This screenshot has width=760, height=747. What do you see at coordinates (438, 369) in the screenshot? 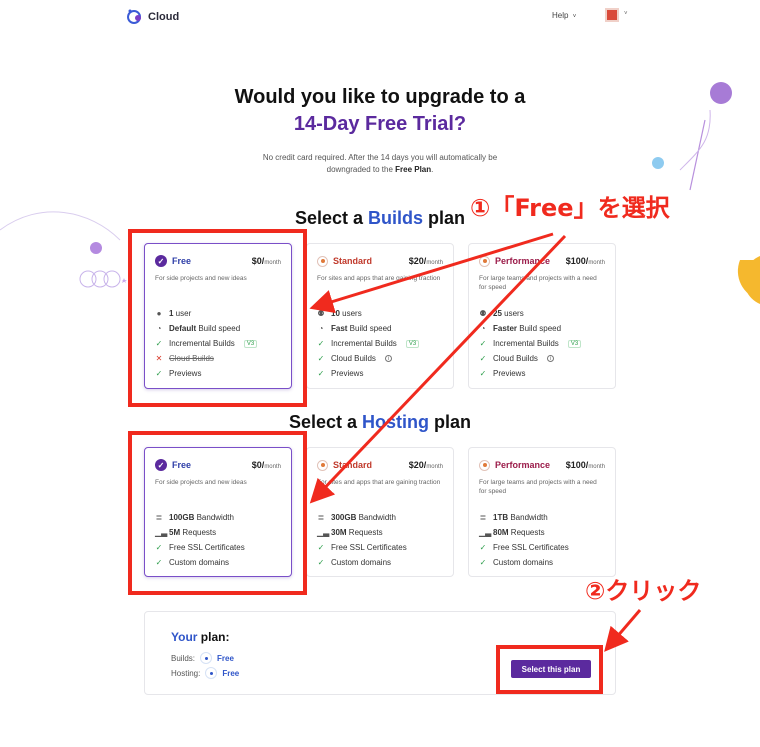
I see `arrow-to-hosting-free` at bounding box center [438, 369].